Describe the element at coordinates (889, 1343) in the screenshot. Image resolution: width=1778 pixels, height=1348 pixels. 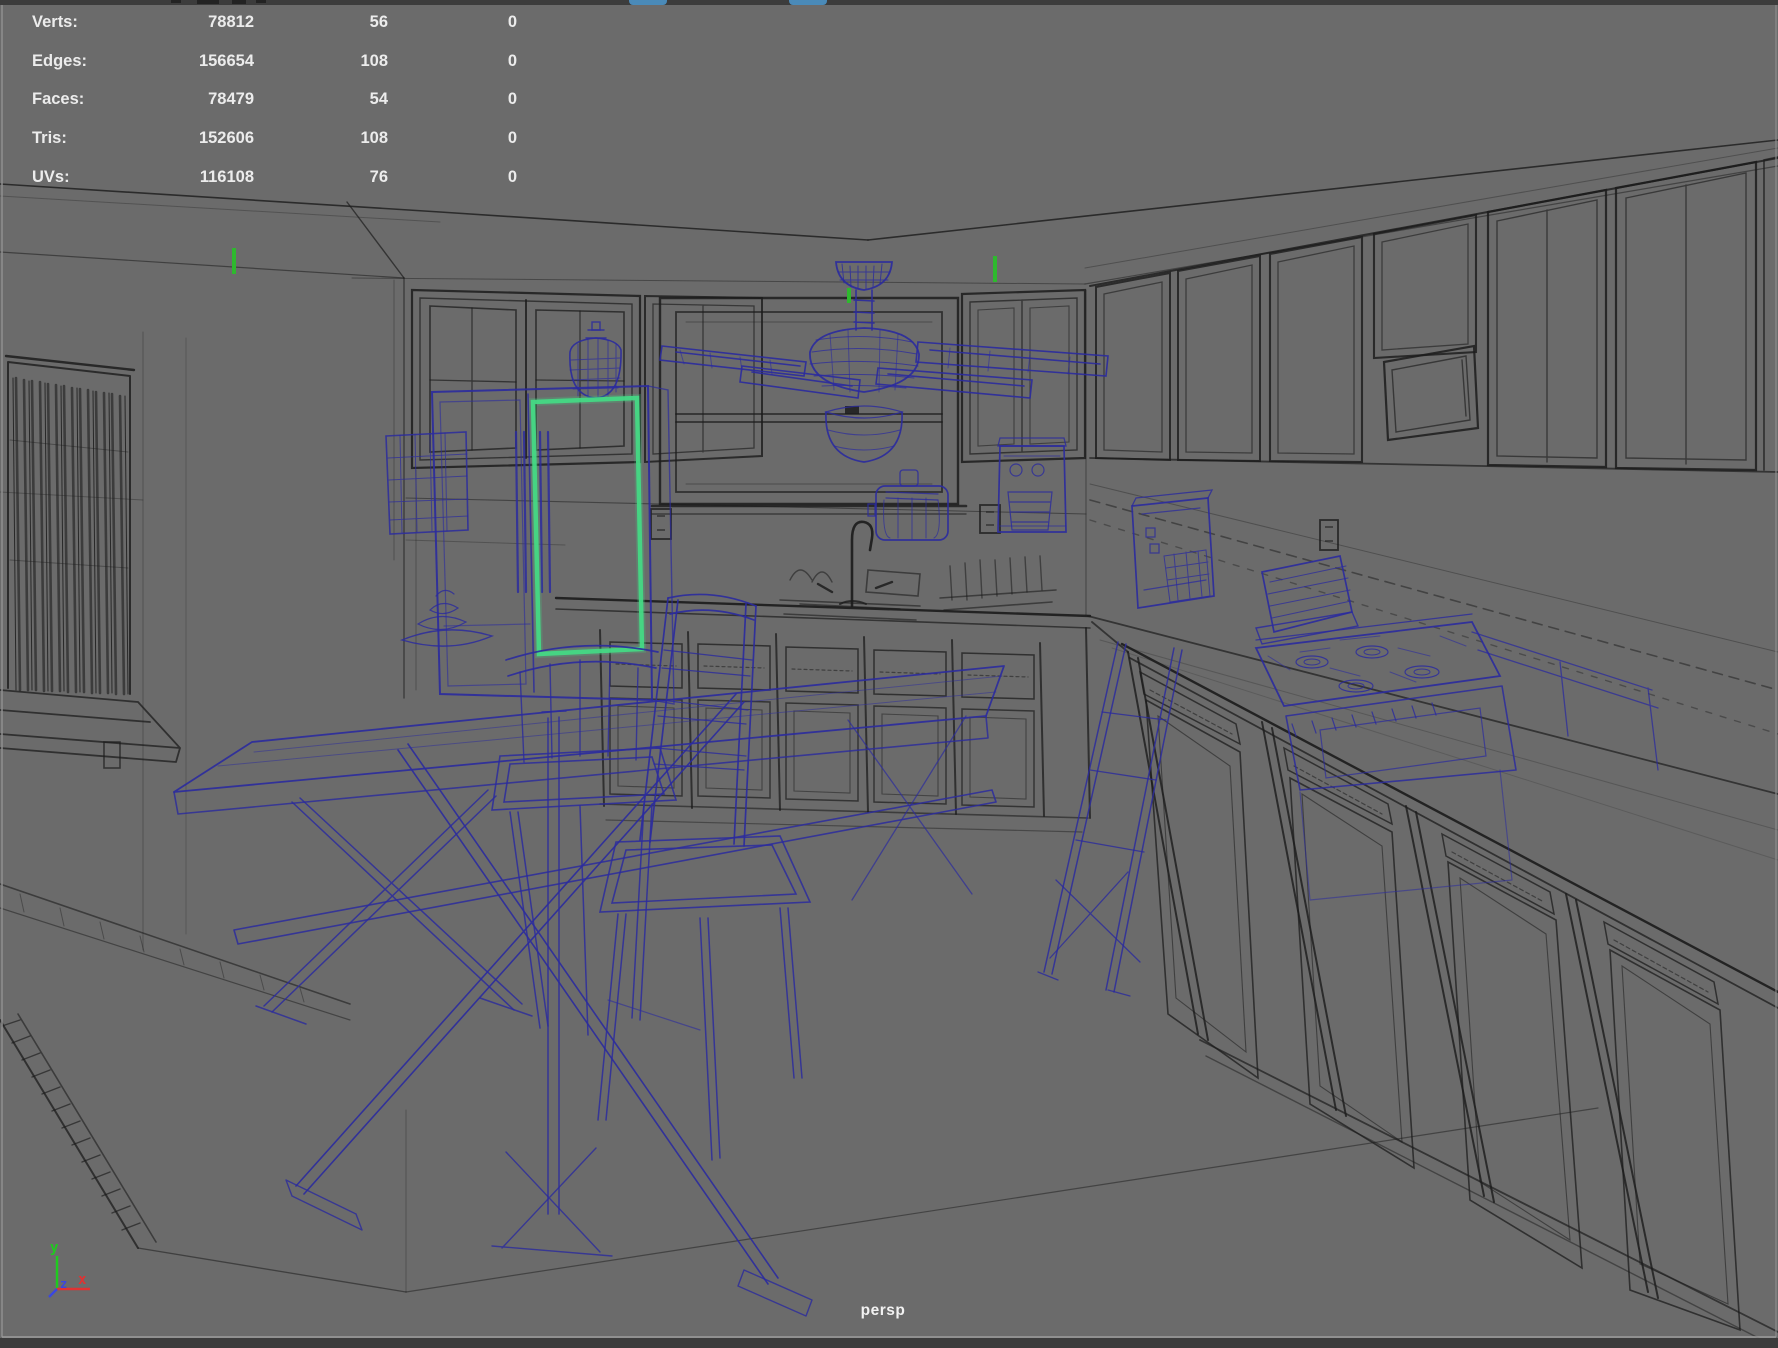
I see `timeline-top-strip` at that location.